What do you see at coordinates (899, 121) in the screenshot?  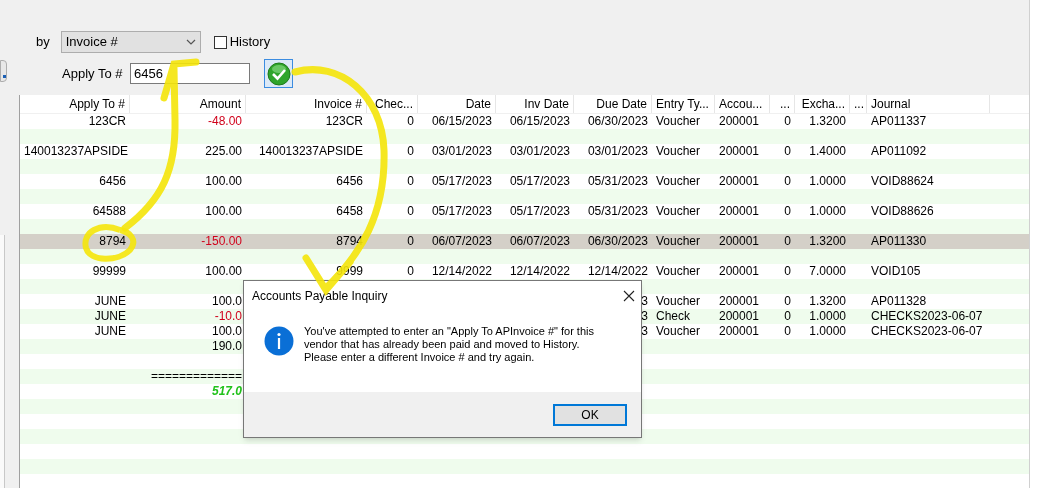 I see `table-cell: AP011337` at bounding box center [899, 121].